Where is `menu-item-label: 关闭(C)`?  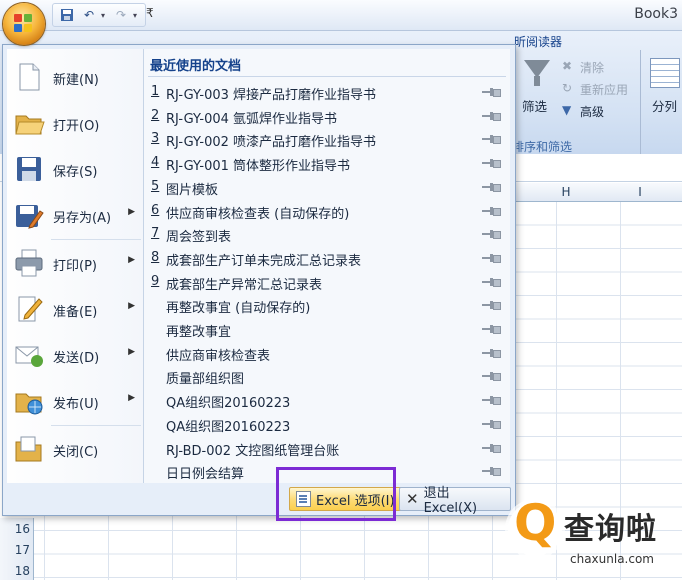 menu-item-label: 关闭(C) is located at coordinates (76, 452).